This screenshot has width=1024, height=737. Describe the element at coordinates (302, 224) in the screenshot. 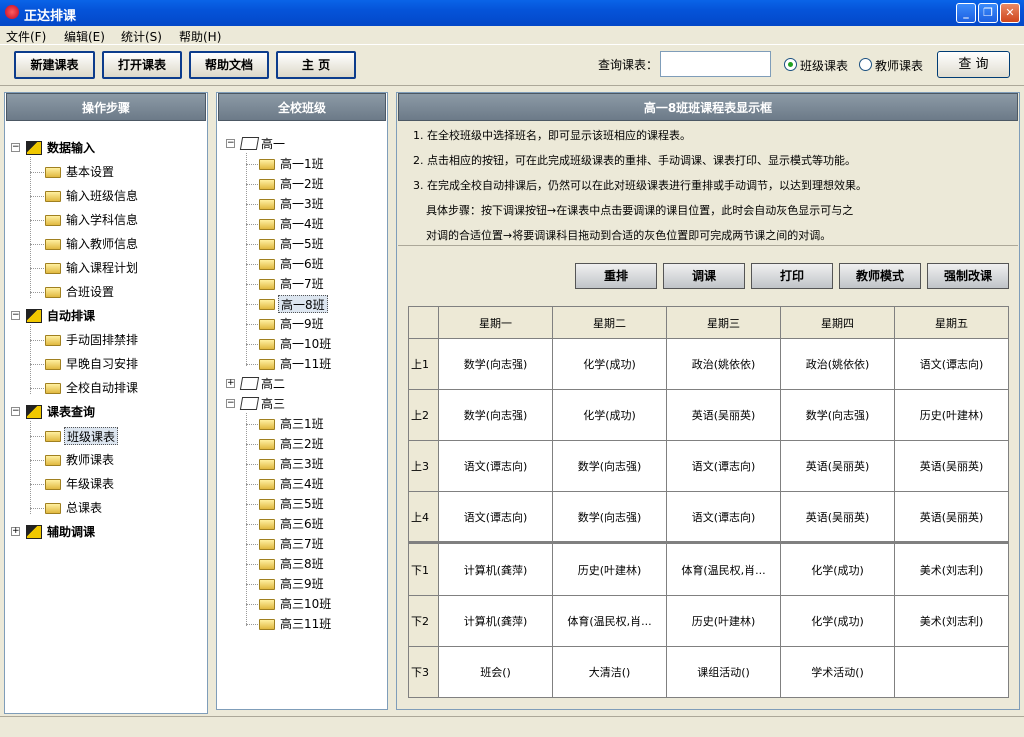

I see `class-item: 高一4班` at that location.